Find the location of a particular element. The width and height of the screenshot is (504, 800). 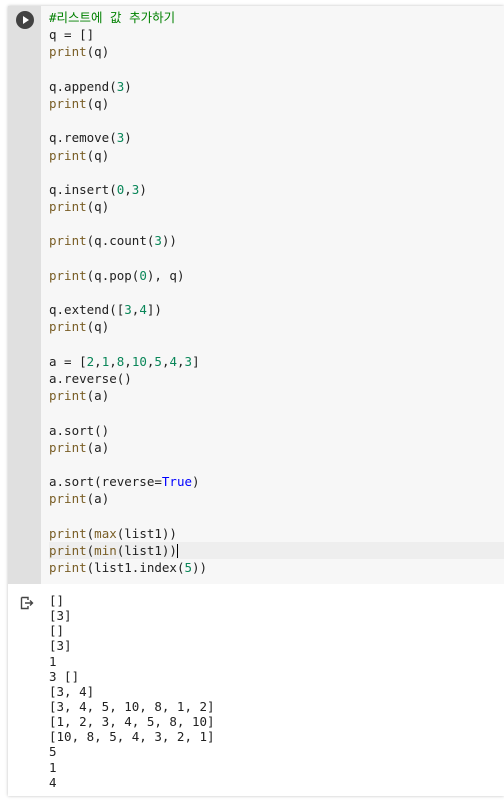

code-line: a.sort(reverse=True) is located at coordinates (276, 481).